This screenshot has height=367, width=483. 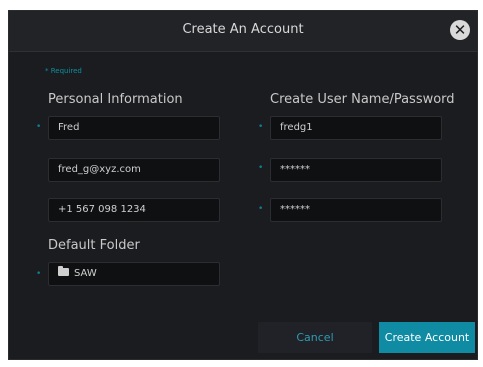 I want to click on close-icon: ✕, so click(x=460, y=30).